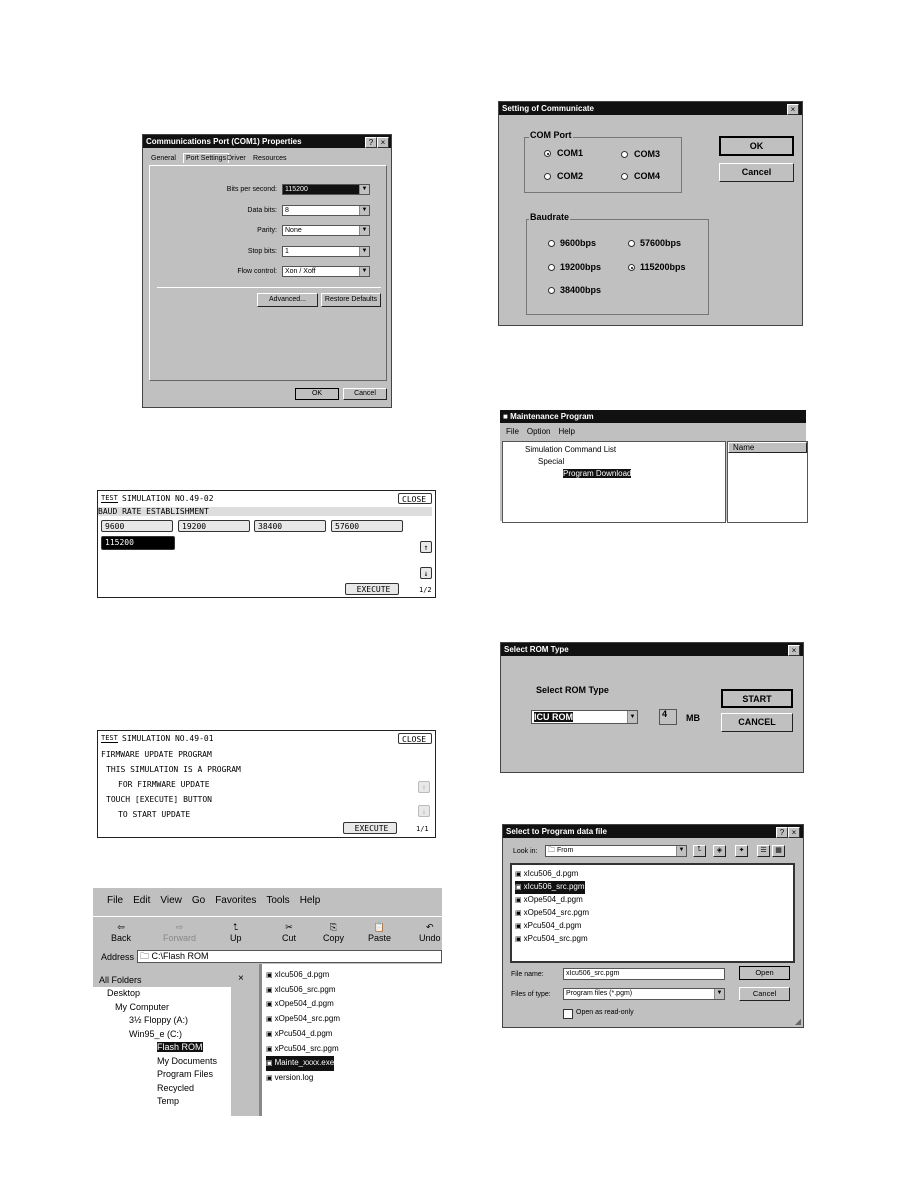  What do you see at coordinates (424, 787) in the screenshot?
I see `scroll-up-button: ↑` at bounding box center [424, 787].